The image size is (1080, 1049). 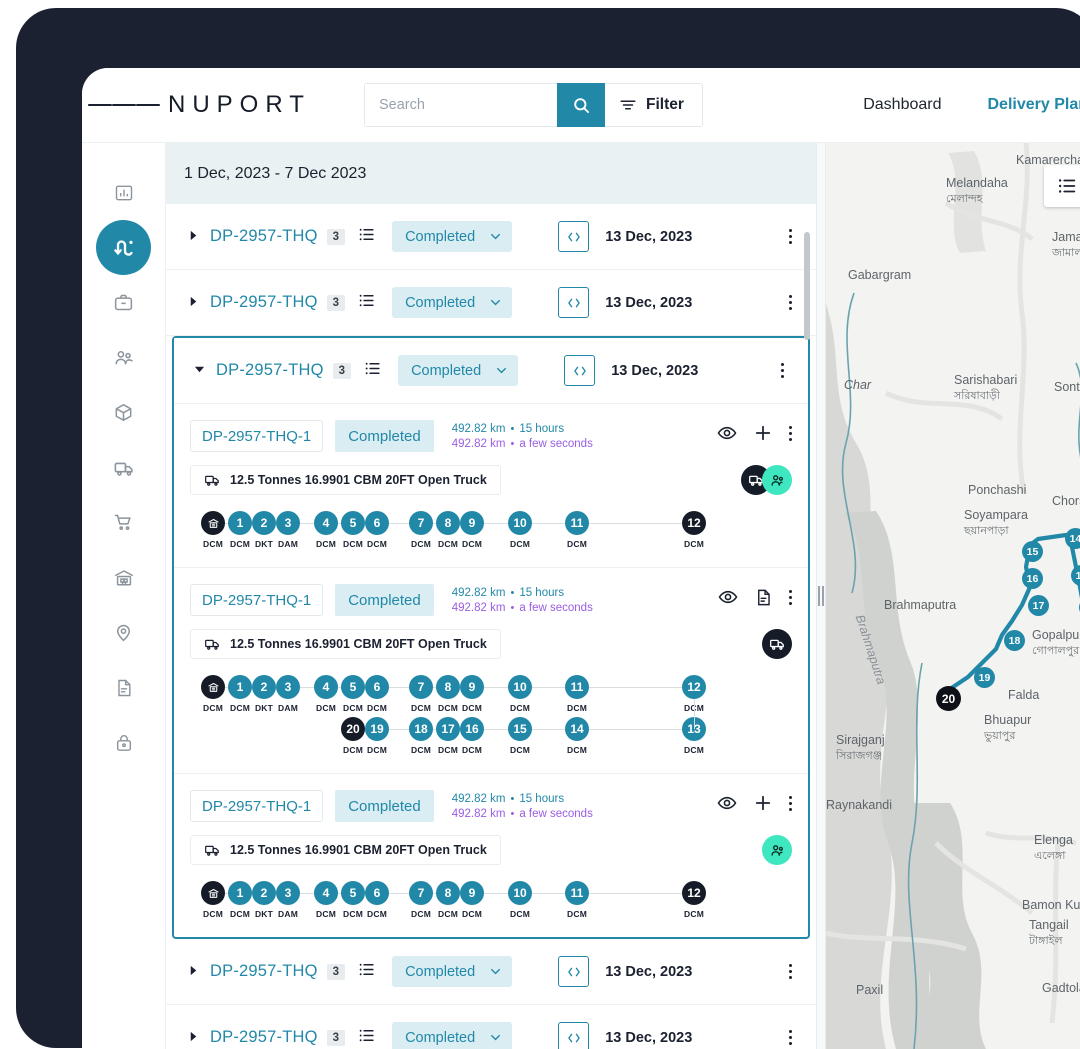 What do you see at coordinates (902, 105) in the screenshot?
I see `nav-dashboard: Dashboard` at bounding box center [902, 105].